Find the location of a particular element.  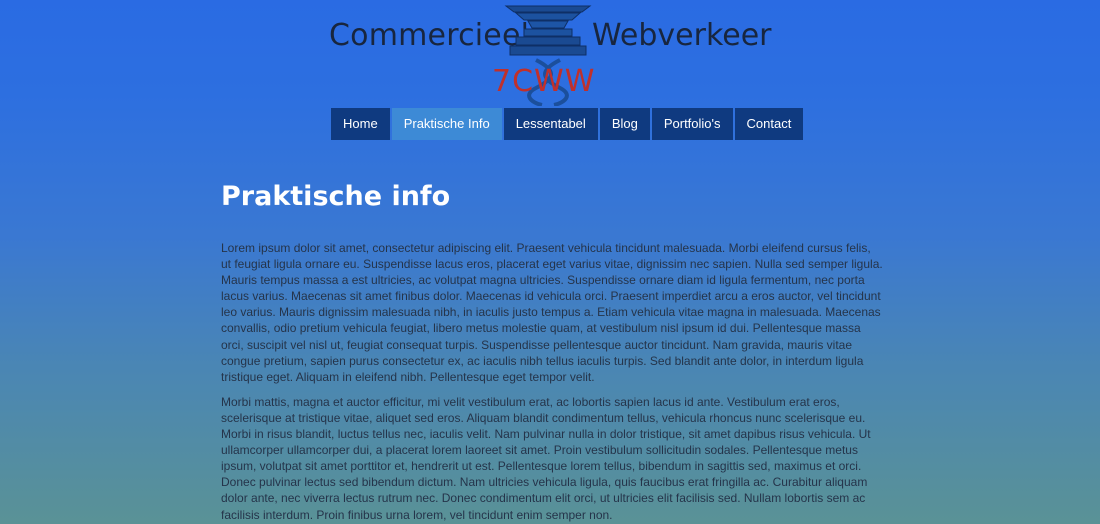

brand-name-right: Webverkeer is located at coordinates (682, 35).